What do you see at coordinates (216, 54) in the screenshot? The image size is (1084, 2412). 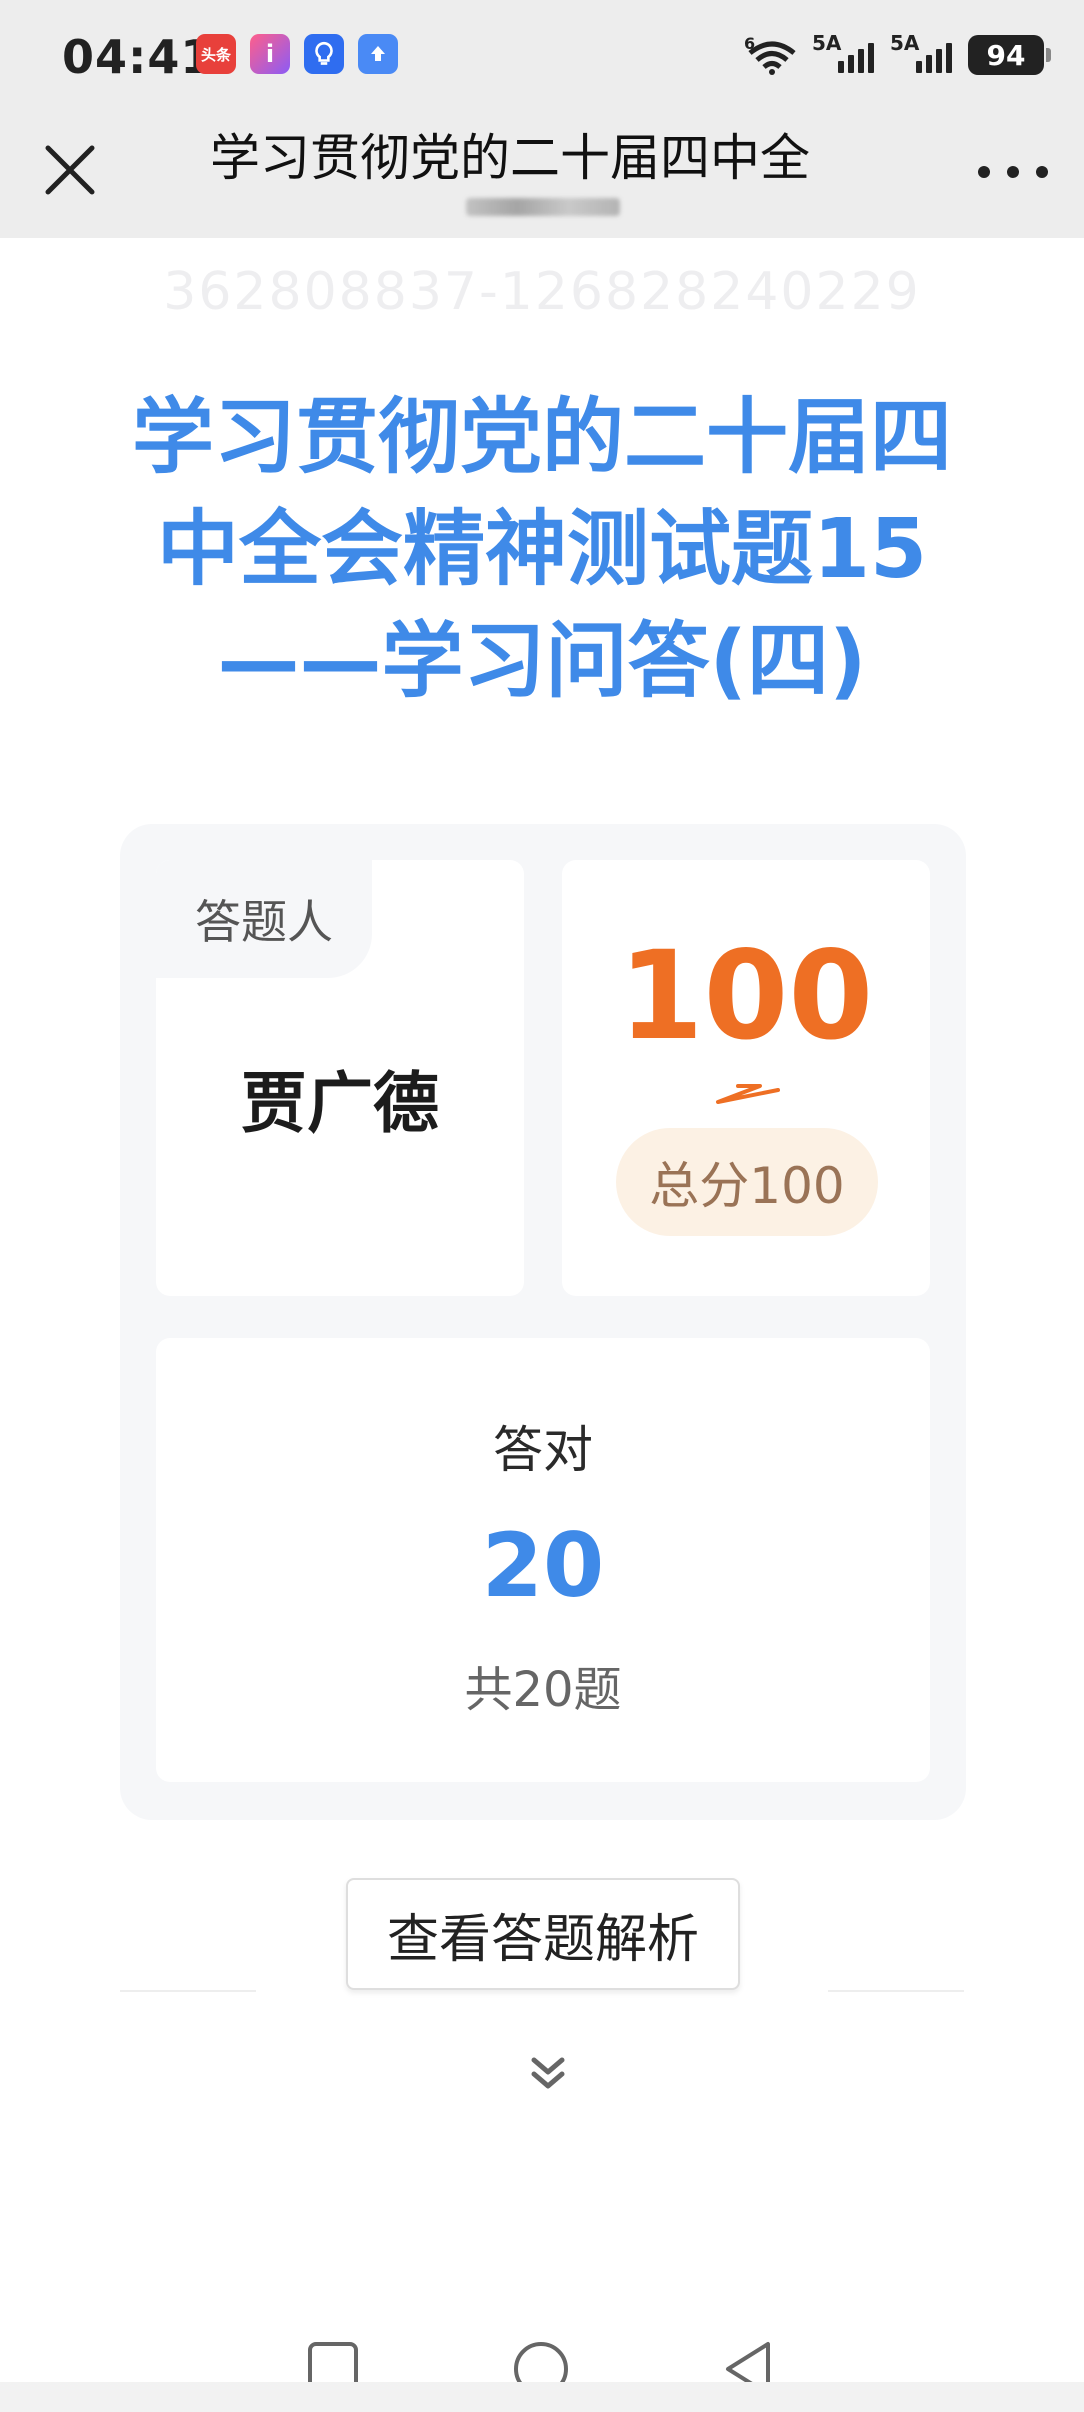 I see `toutiao-icon: 头条` at bounding box center [216, 54].